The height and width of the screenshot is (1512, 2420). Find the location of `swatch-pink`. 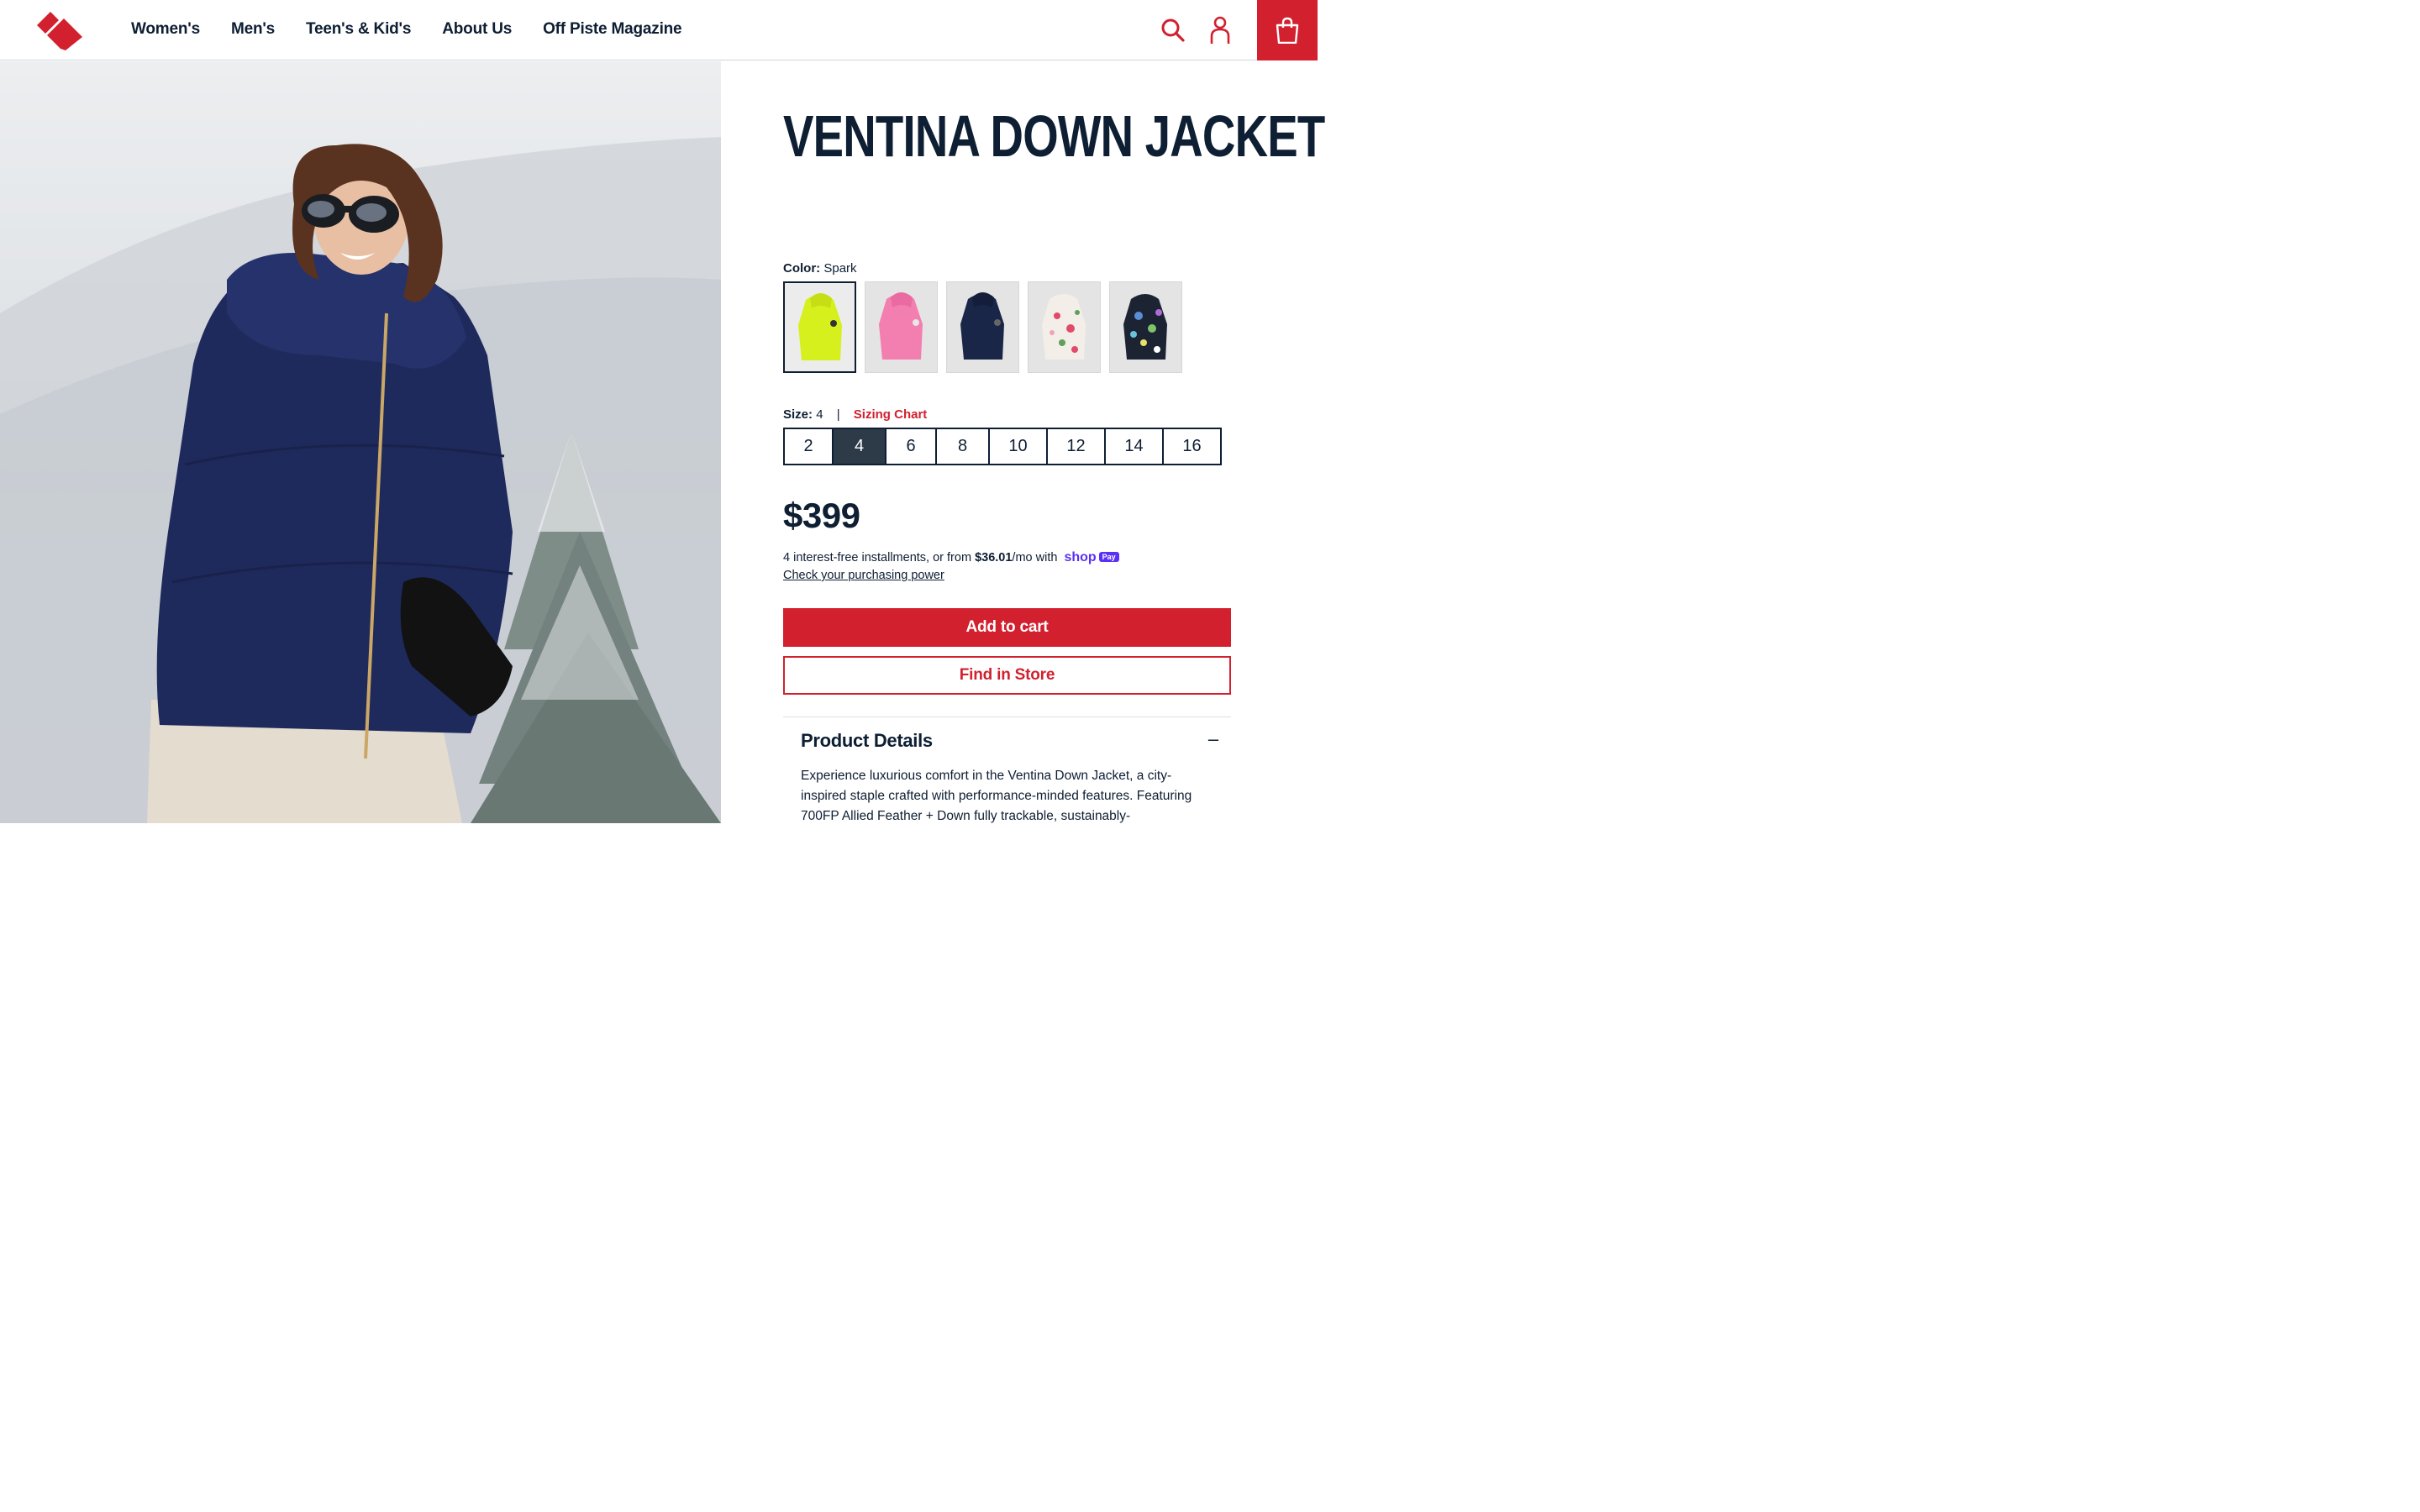

swatch-pink is located at coordinates (901, 327).